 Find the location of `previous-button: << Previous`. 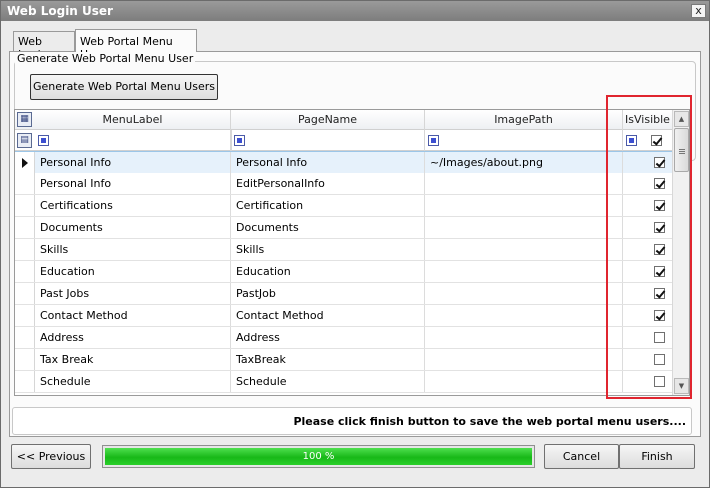

previous-button: << Previous is located at coordinates (51, 456).